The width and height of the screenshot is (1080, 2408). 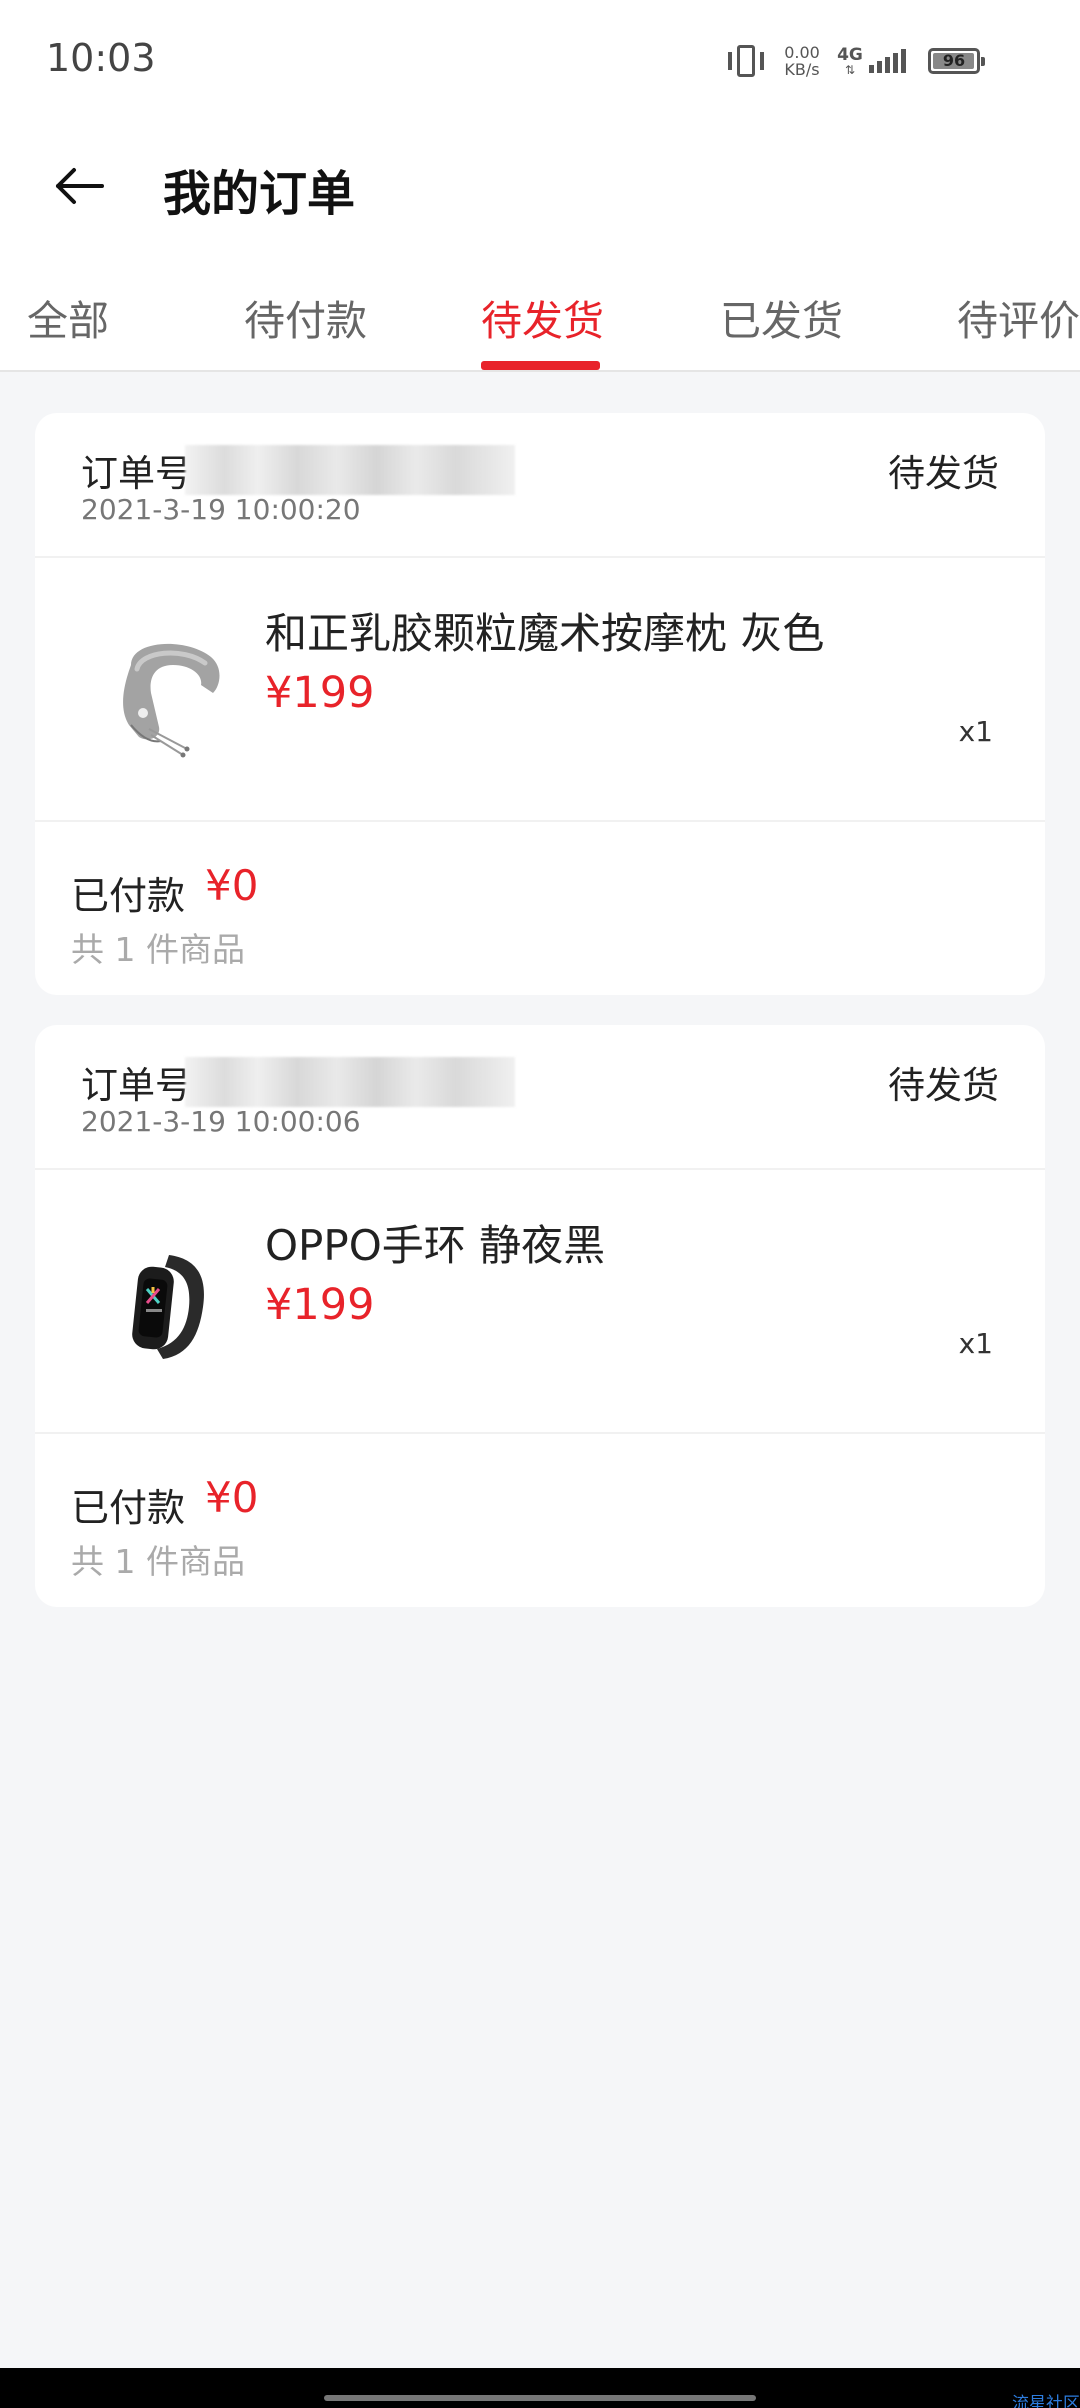 I want to click on tab-pending-payment: 待付款, so click(x=305, y=317).